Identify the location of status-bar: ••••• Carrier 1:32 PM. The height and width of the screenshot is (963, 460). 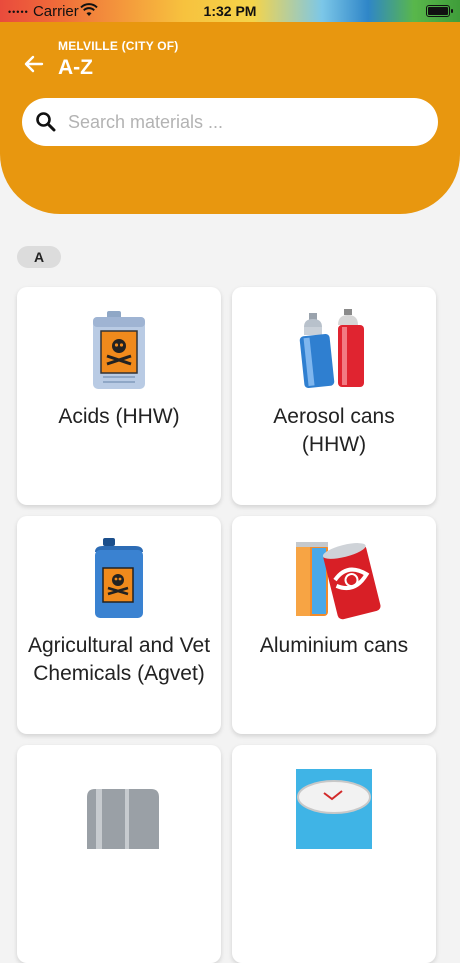
(230, 11).